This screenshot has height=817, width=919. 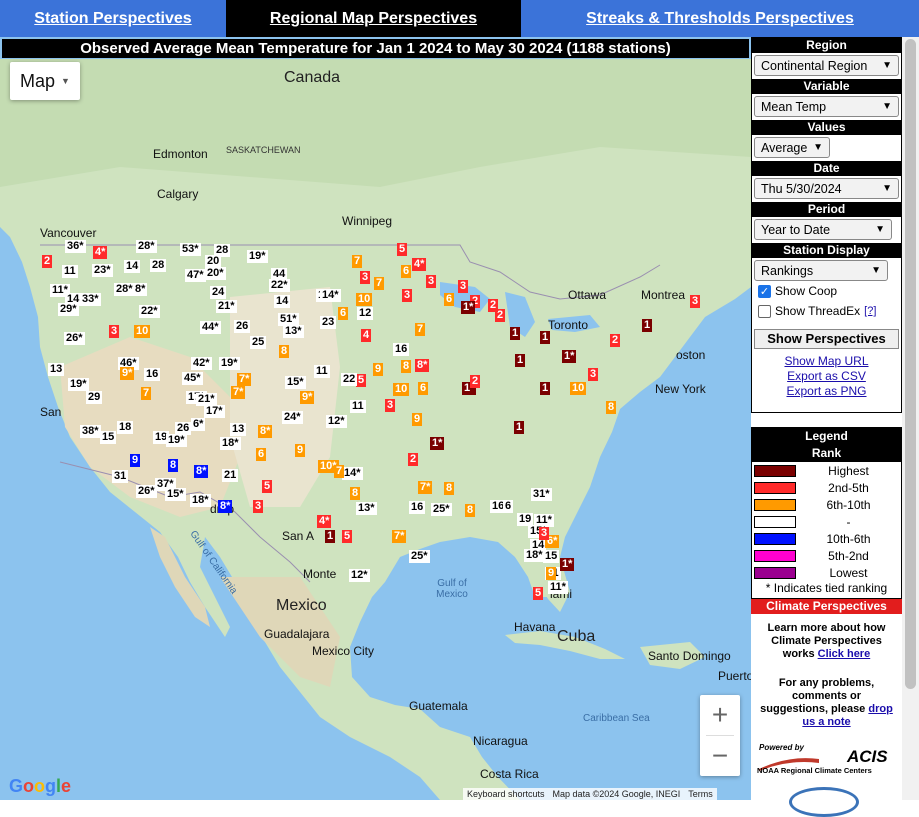 What do you see at coordinates (258, 342) in the screenshot?
I see `station-rank-marker: 25` at bounding box center [258, 342].